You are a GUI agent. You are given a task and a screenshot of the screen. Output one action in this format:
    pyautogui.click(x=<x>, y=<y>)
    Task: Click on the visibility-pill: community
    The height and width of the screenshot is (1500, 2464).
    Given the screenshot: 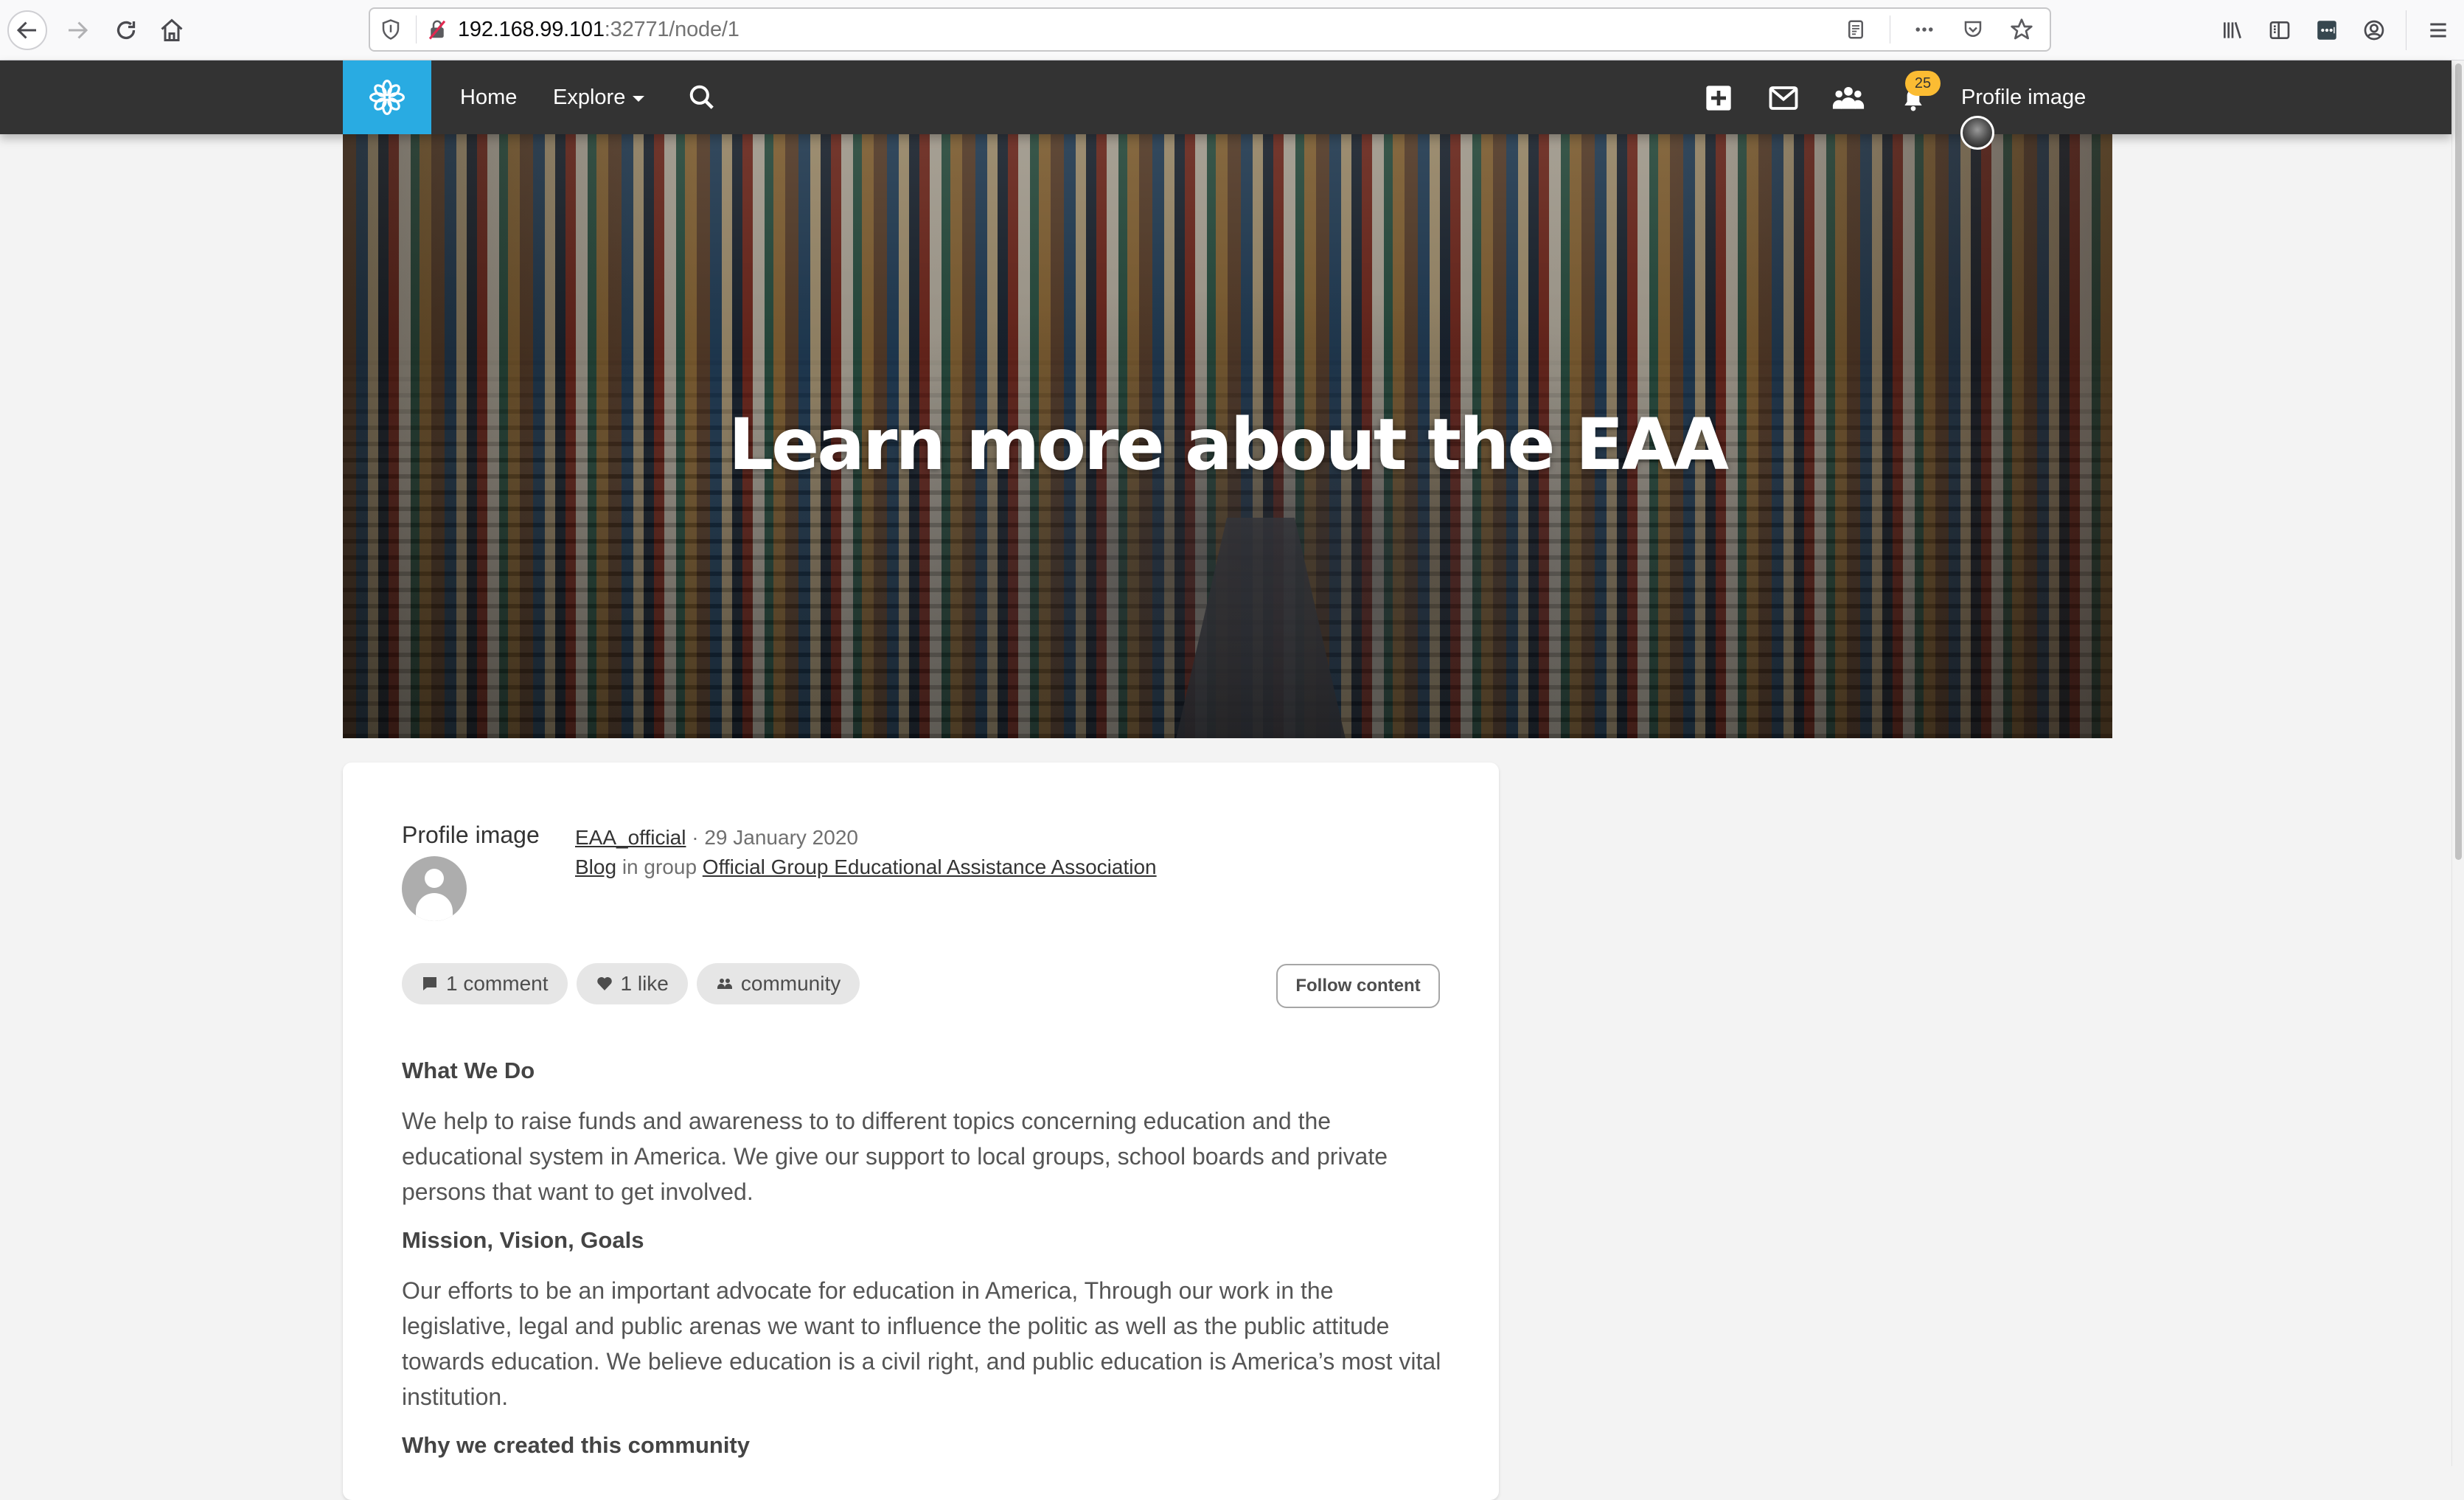 What is the action you would take?
    pyautogui.click(x=778, y=984)
    